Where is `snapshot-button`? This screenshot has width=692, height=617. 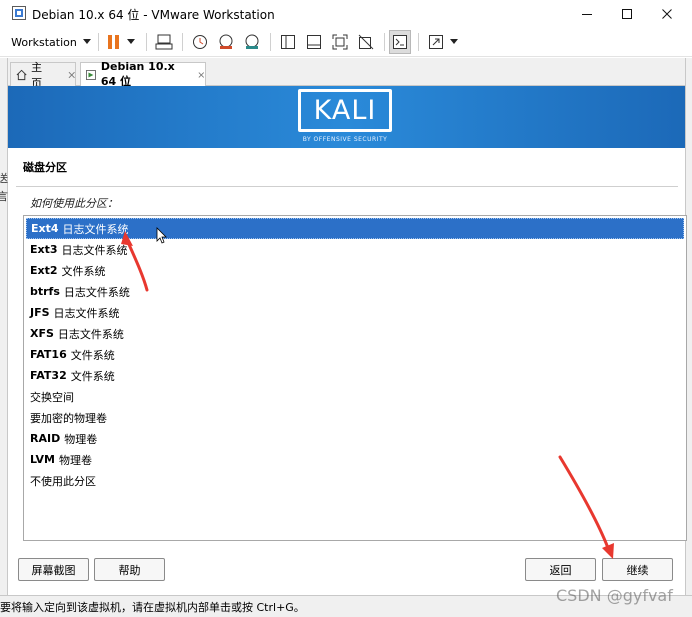 snapshot-button is located at coordinates (200, 42).